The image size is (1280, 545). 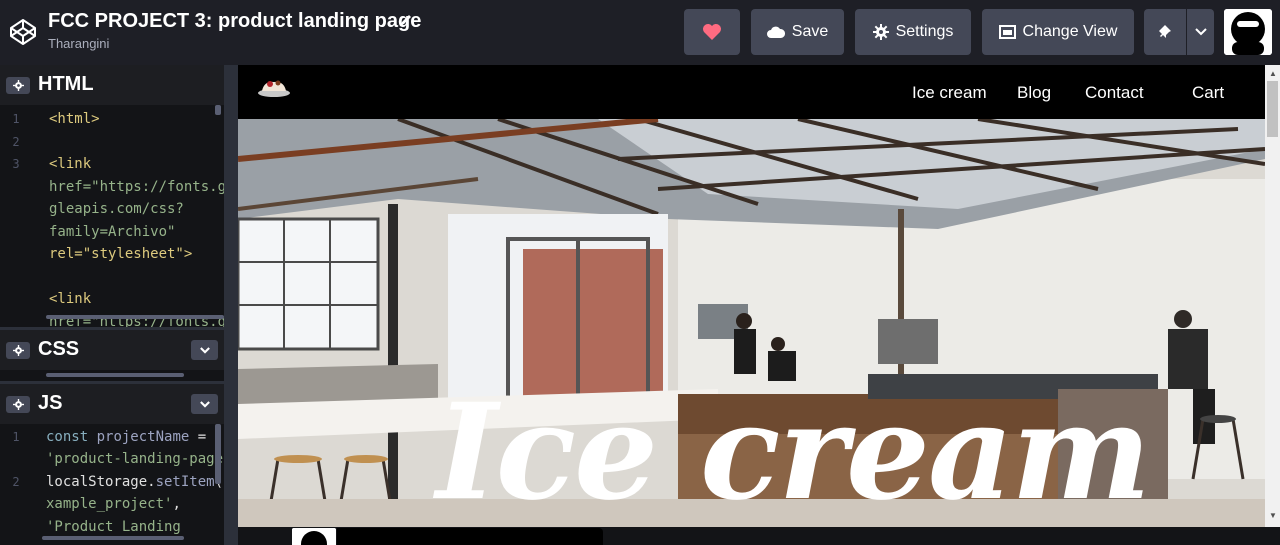 What do you see at coordinates (135, 317) in the screenshot?
I see `html-horizontal-scrollbar` at bounding box center [135, 317].